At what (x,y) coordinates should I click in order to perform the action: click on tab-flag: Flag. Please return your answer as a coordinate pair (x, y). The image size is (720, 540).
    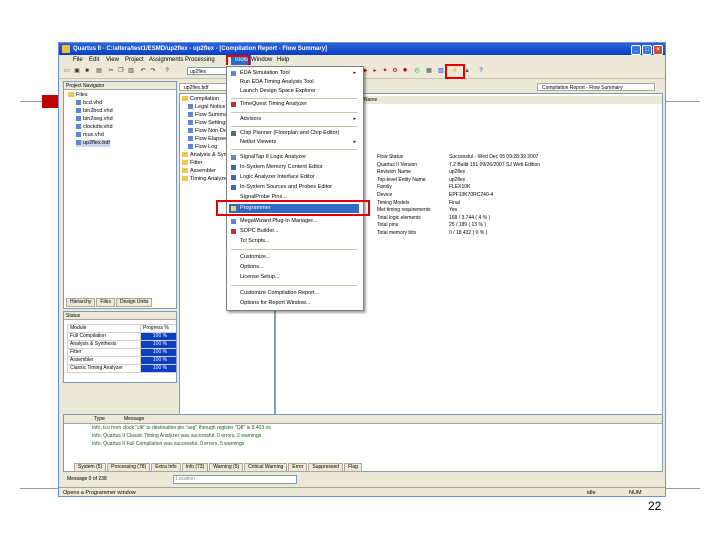
    Looking at the image, I should click on (353, 467).